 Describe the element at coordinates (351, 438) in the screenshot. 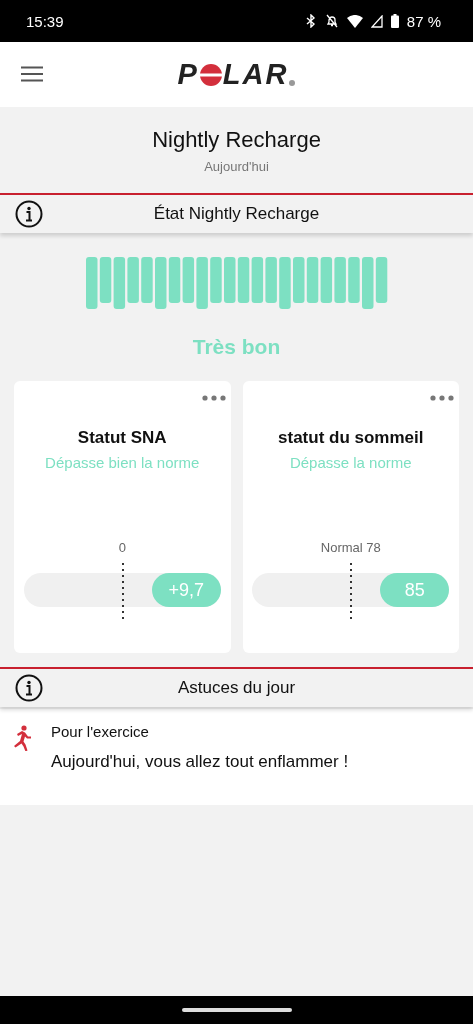

I see `card-title: statut du sommeil` at that location.